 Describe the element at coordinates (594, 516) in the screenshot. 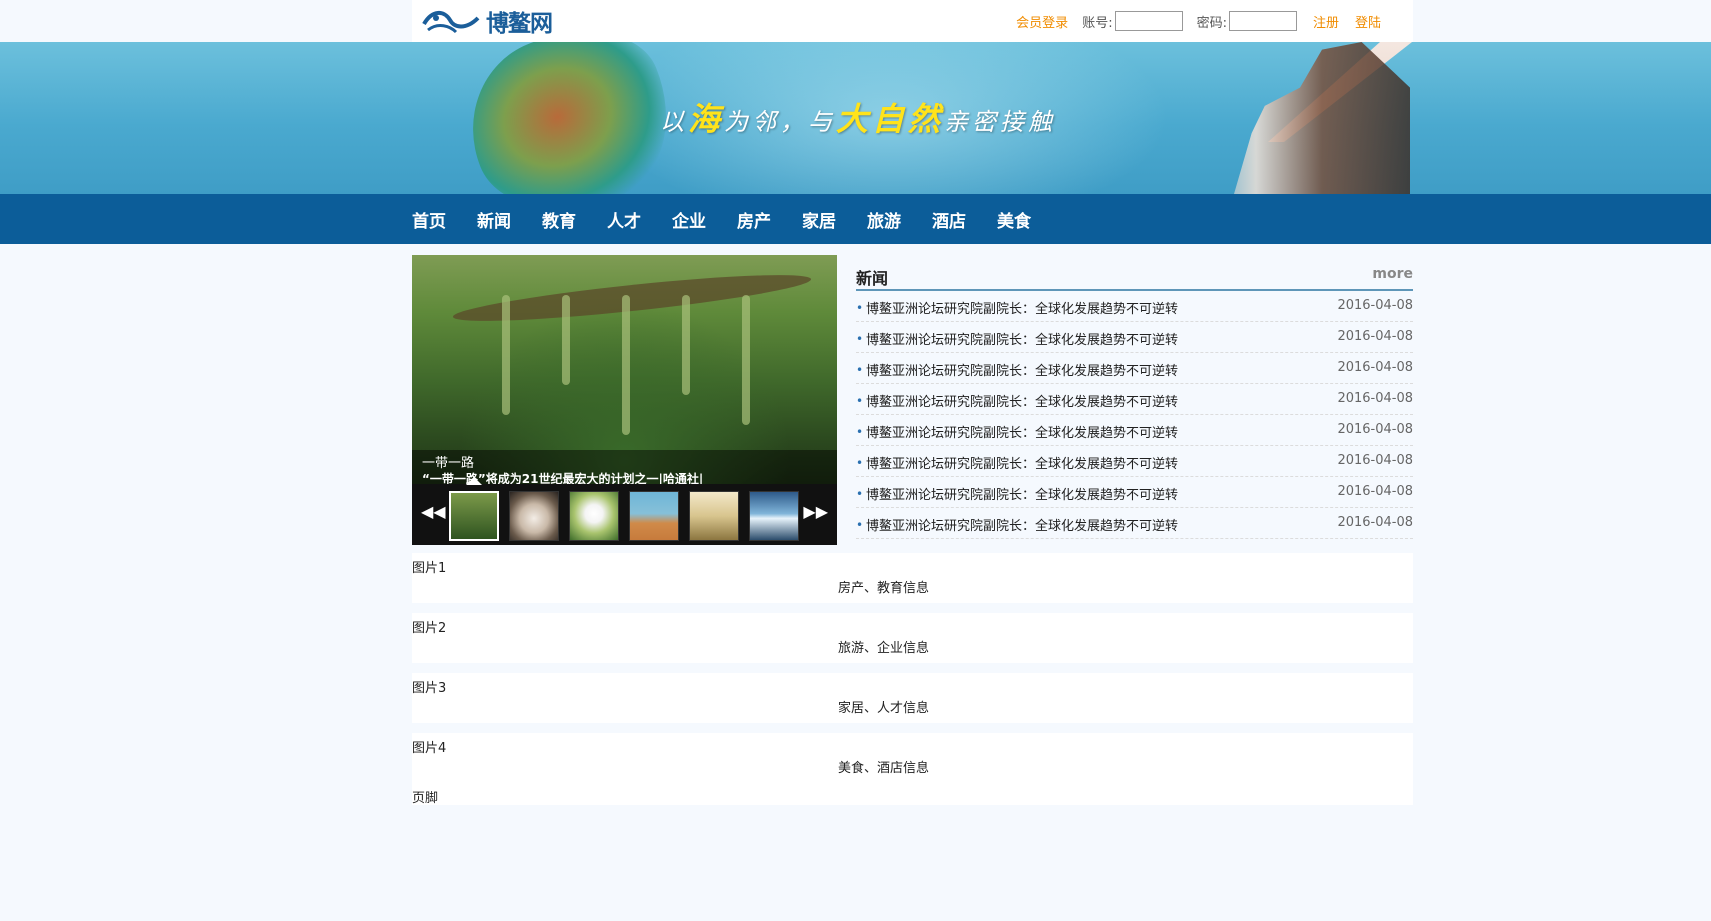

I see `thumbnail-flower` at that location.